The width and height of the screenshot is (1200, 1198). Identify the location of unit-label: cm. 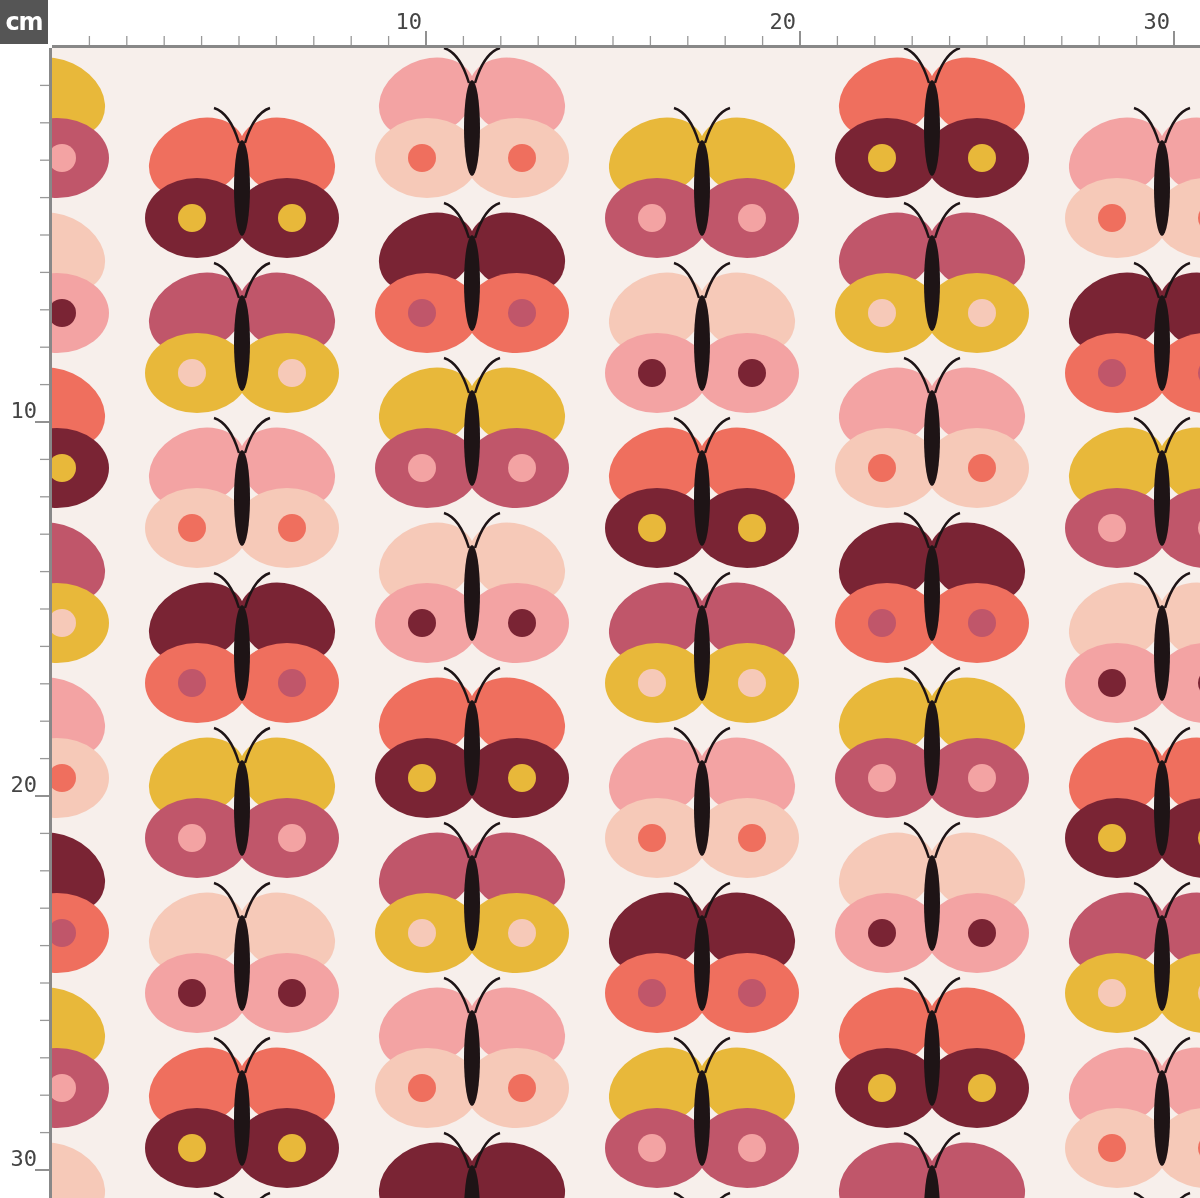
(24, 22).